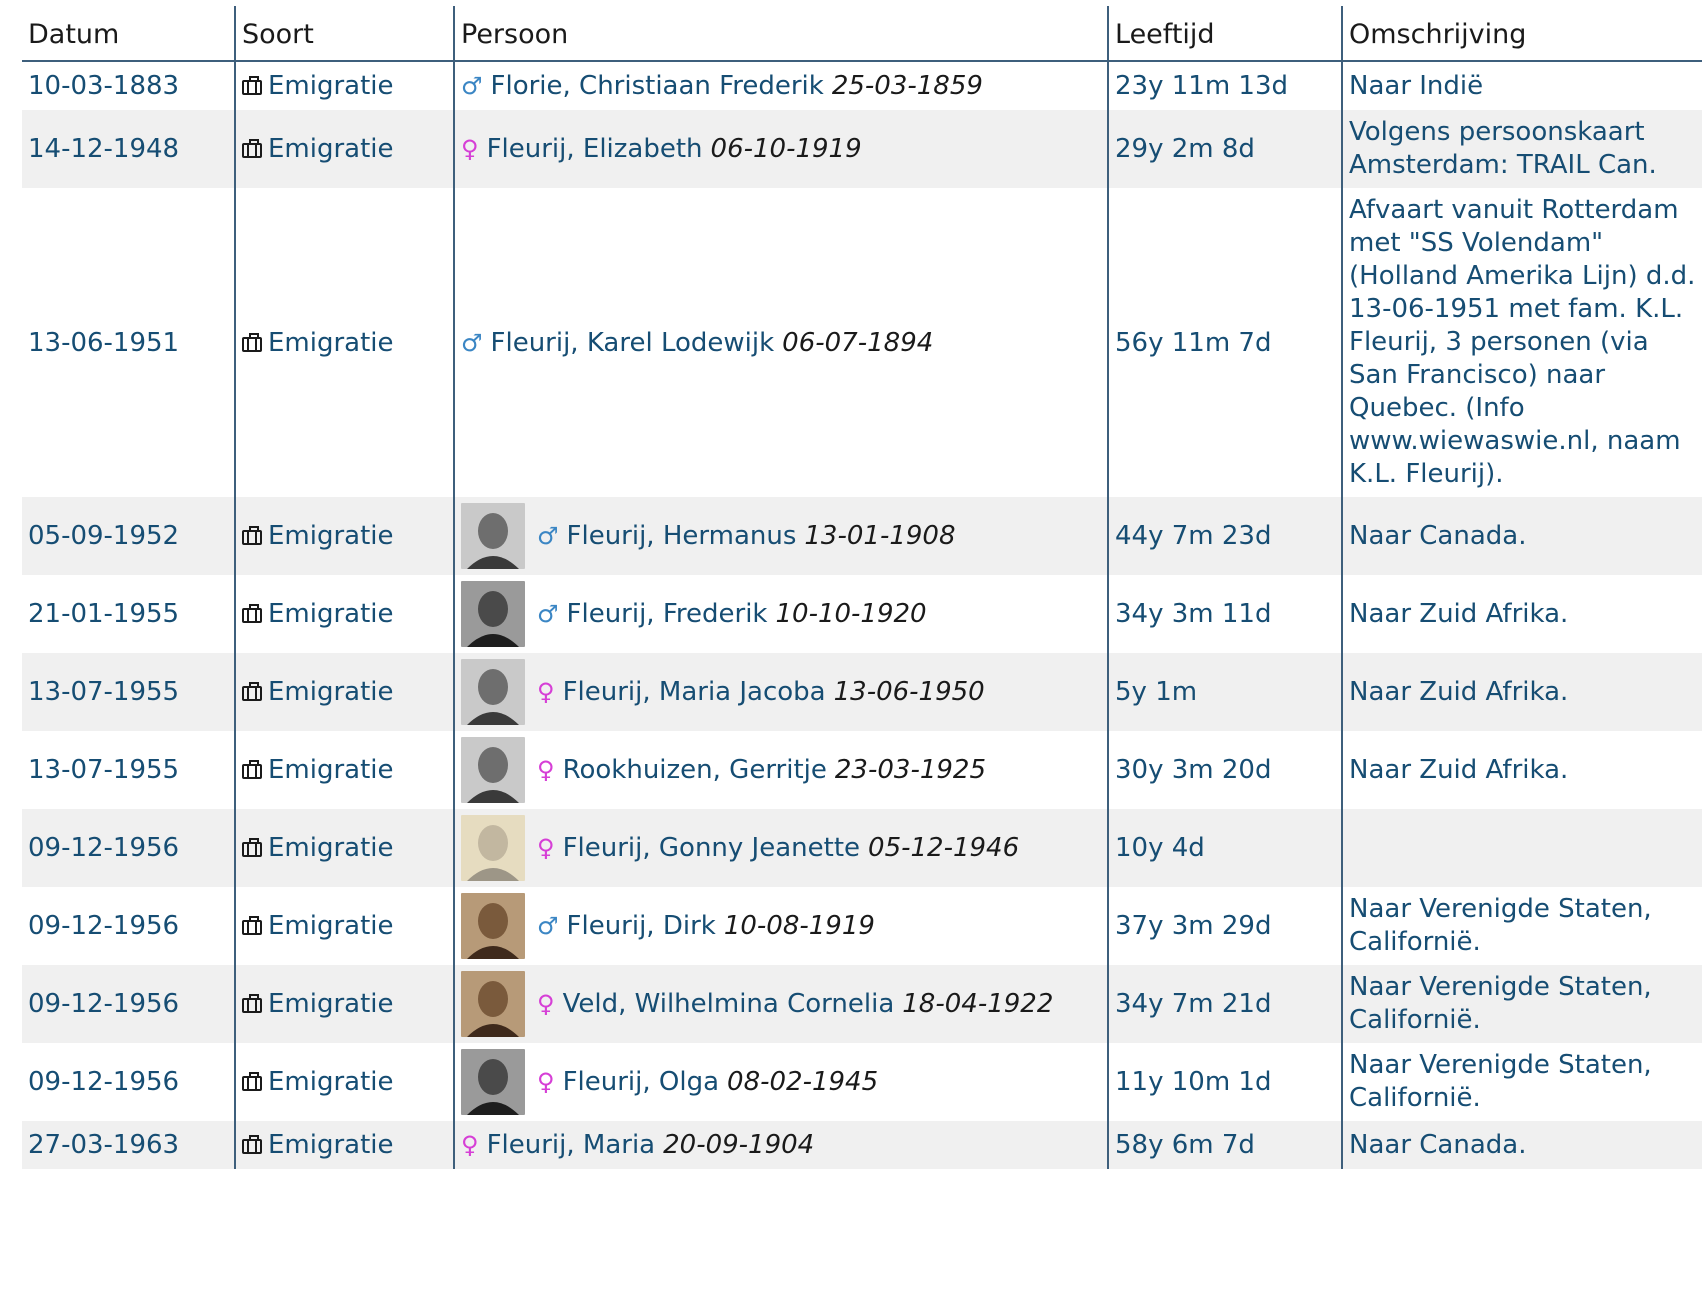 The image size is (1706, 1310). I want to click on description: Naar Zuid Afrika., so click(1521, 614).